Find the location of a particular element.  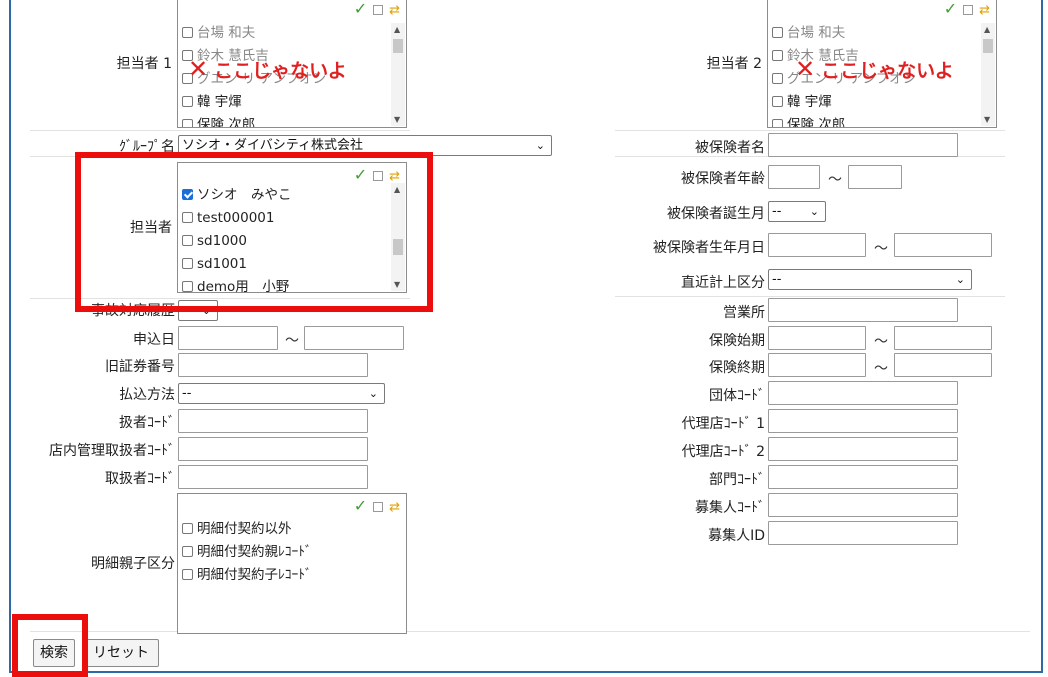

hoken-shuki-label: 保険終期 is located at coordinates (737, 368).